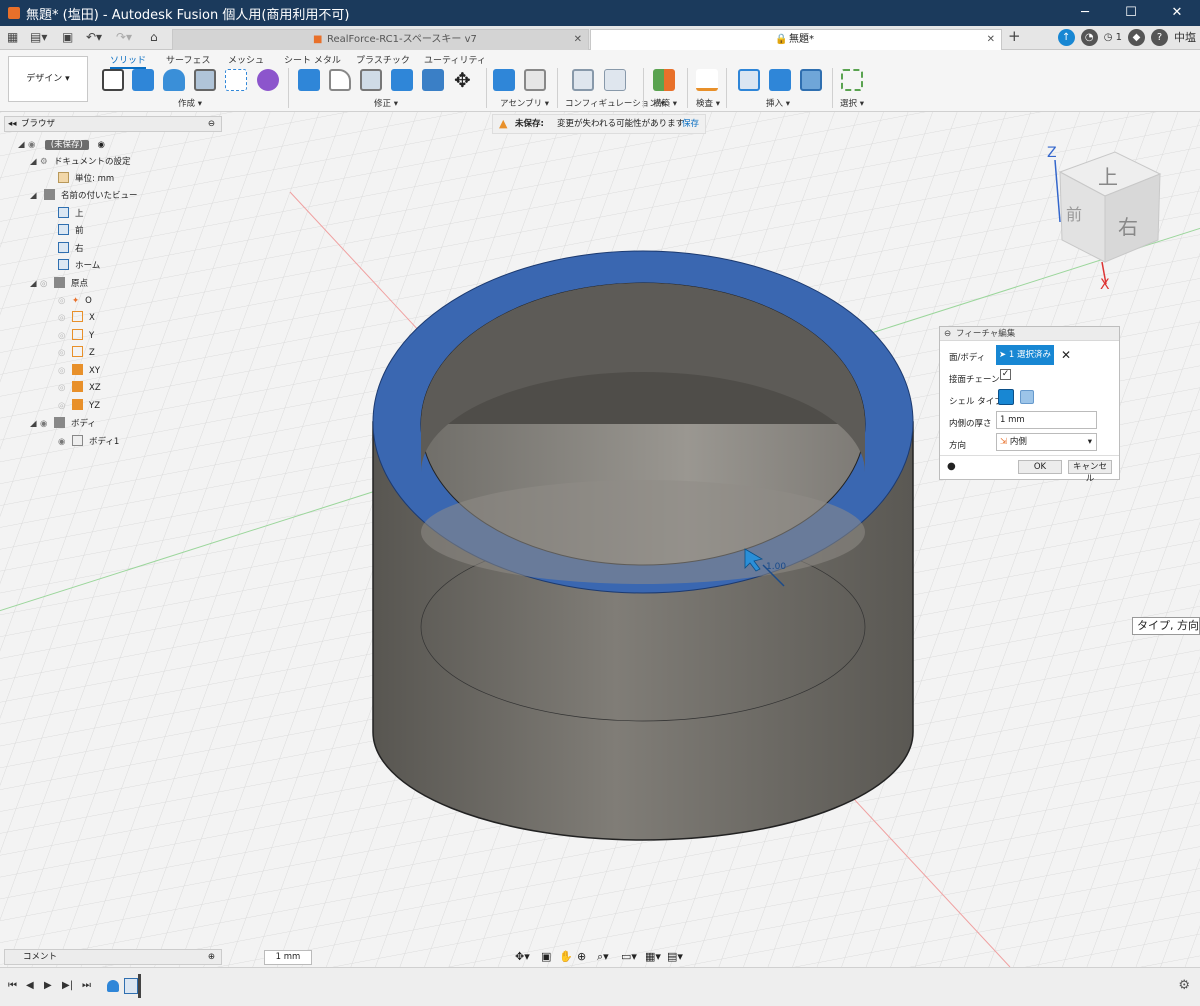 The height and width of the screenshot is (1006, 1200). I want to click on tree-origin-point: ◎ ✦ O, so click(75, 301).